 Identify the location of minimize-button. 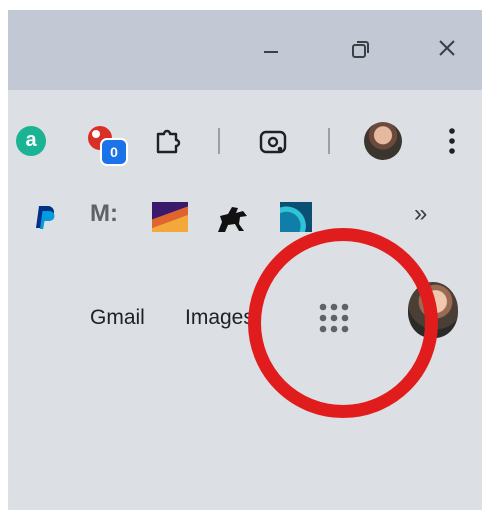
(271, 50).